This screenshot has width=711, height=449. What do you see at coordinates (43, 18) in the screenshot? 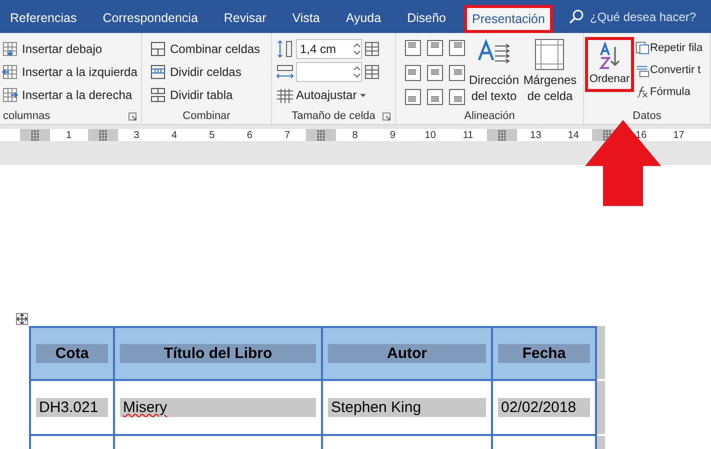
I see `ribbon-tab: Referencias` at bounding box center [43, 18].